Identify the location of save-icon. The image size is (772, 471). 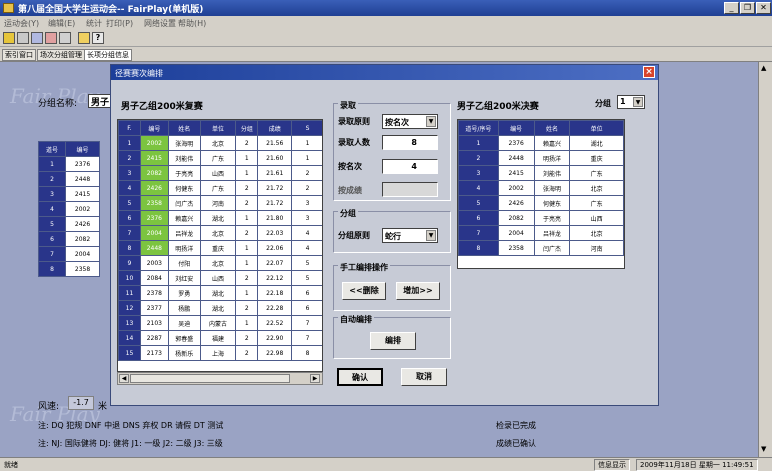
(37, 38).